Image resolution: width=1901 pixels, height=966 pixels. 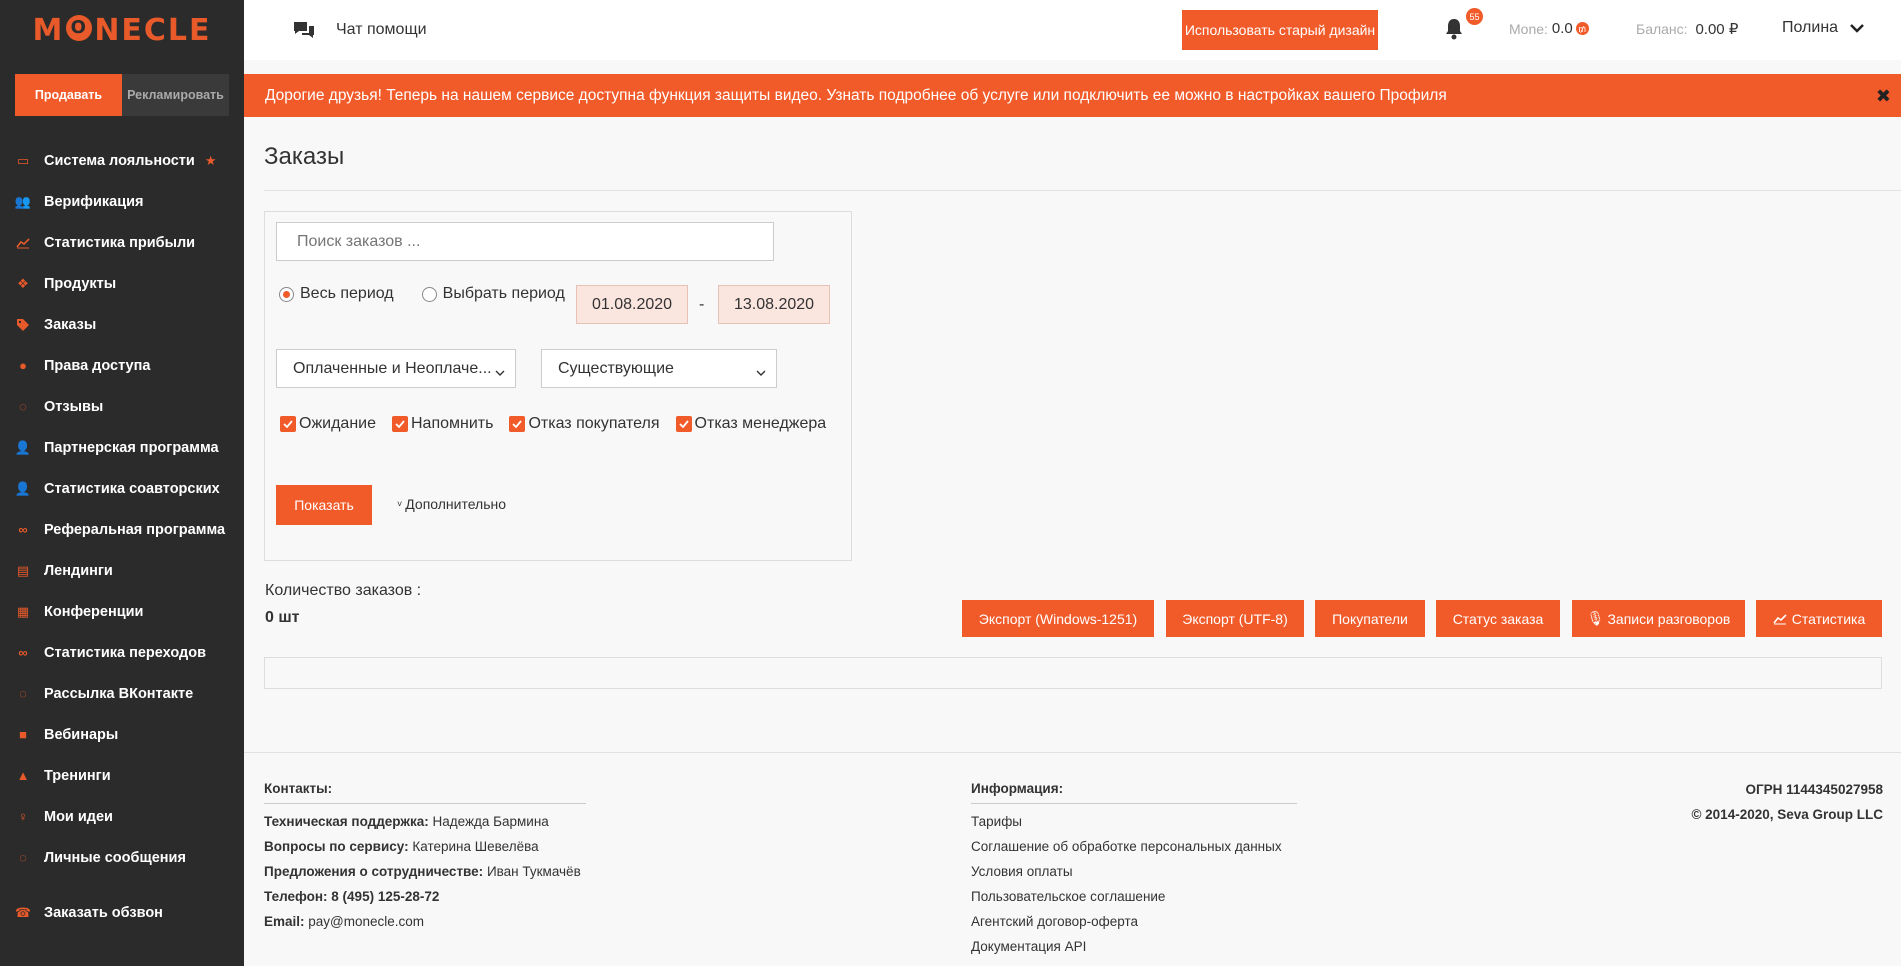 What do you see at coordinates (304, 156) in the screenshot?
I see `page-title: Заказы` at bounding box center [304, 156].